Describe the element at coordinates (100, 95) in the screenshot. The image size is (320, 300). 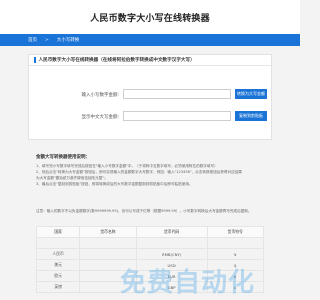
I see `lowercase-amount-label: 输入小写数字金额:` at that location.